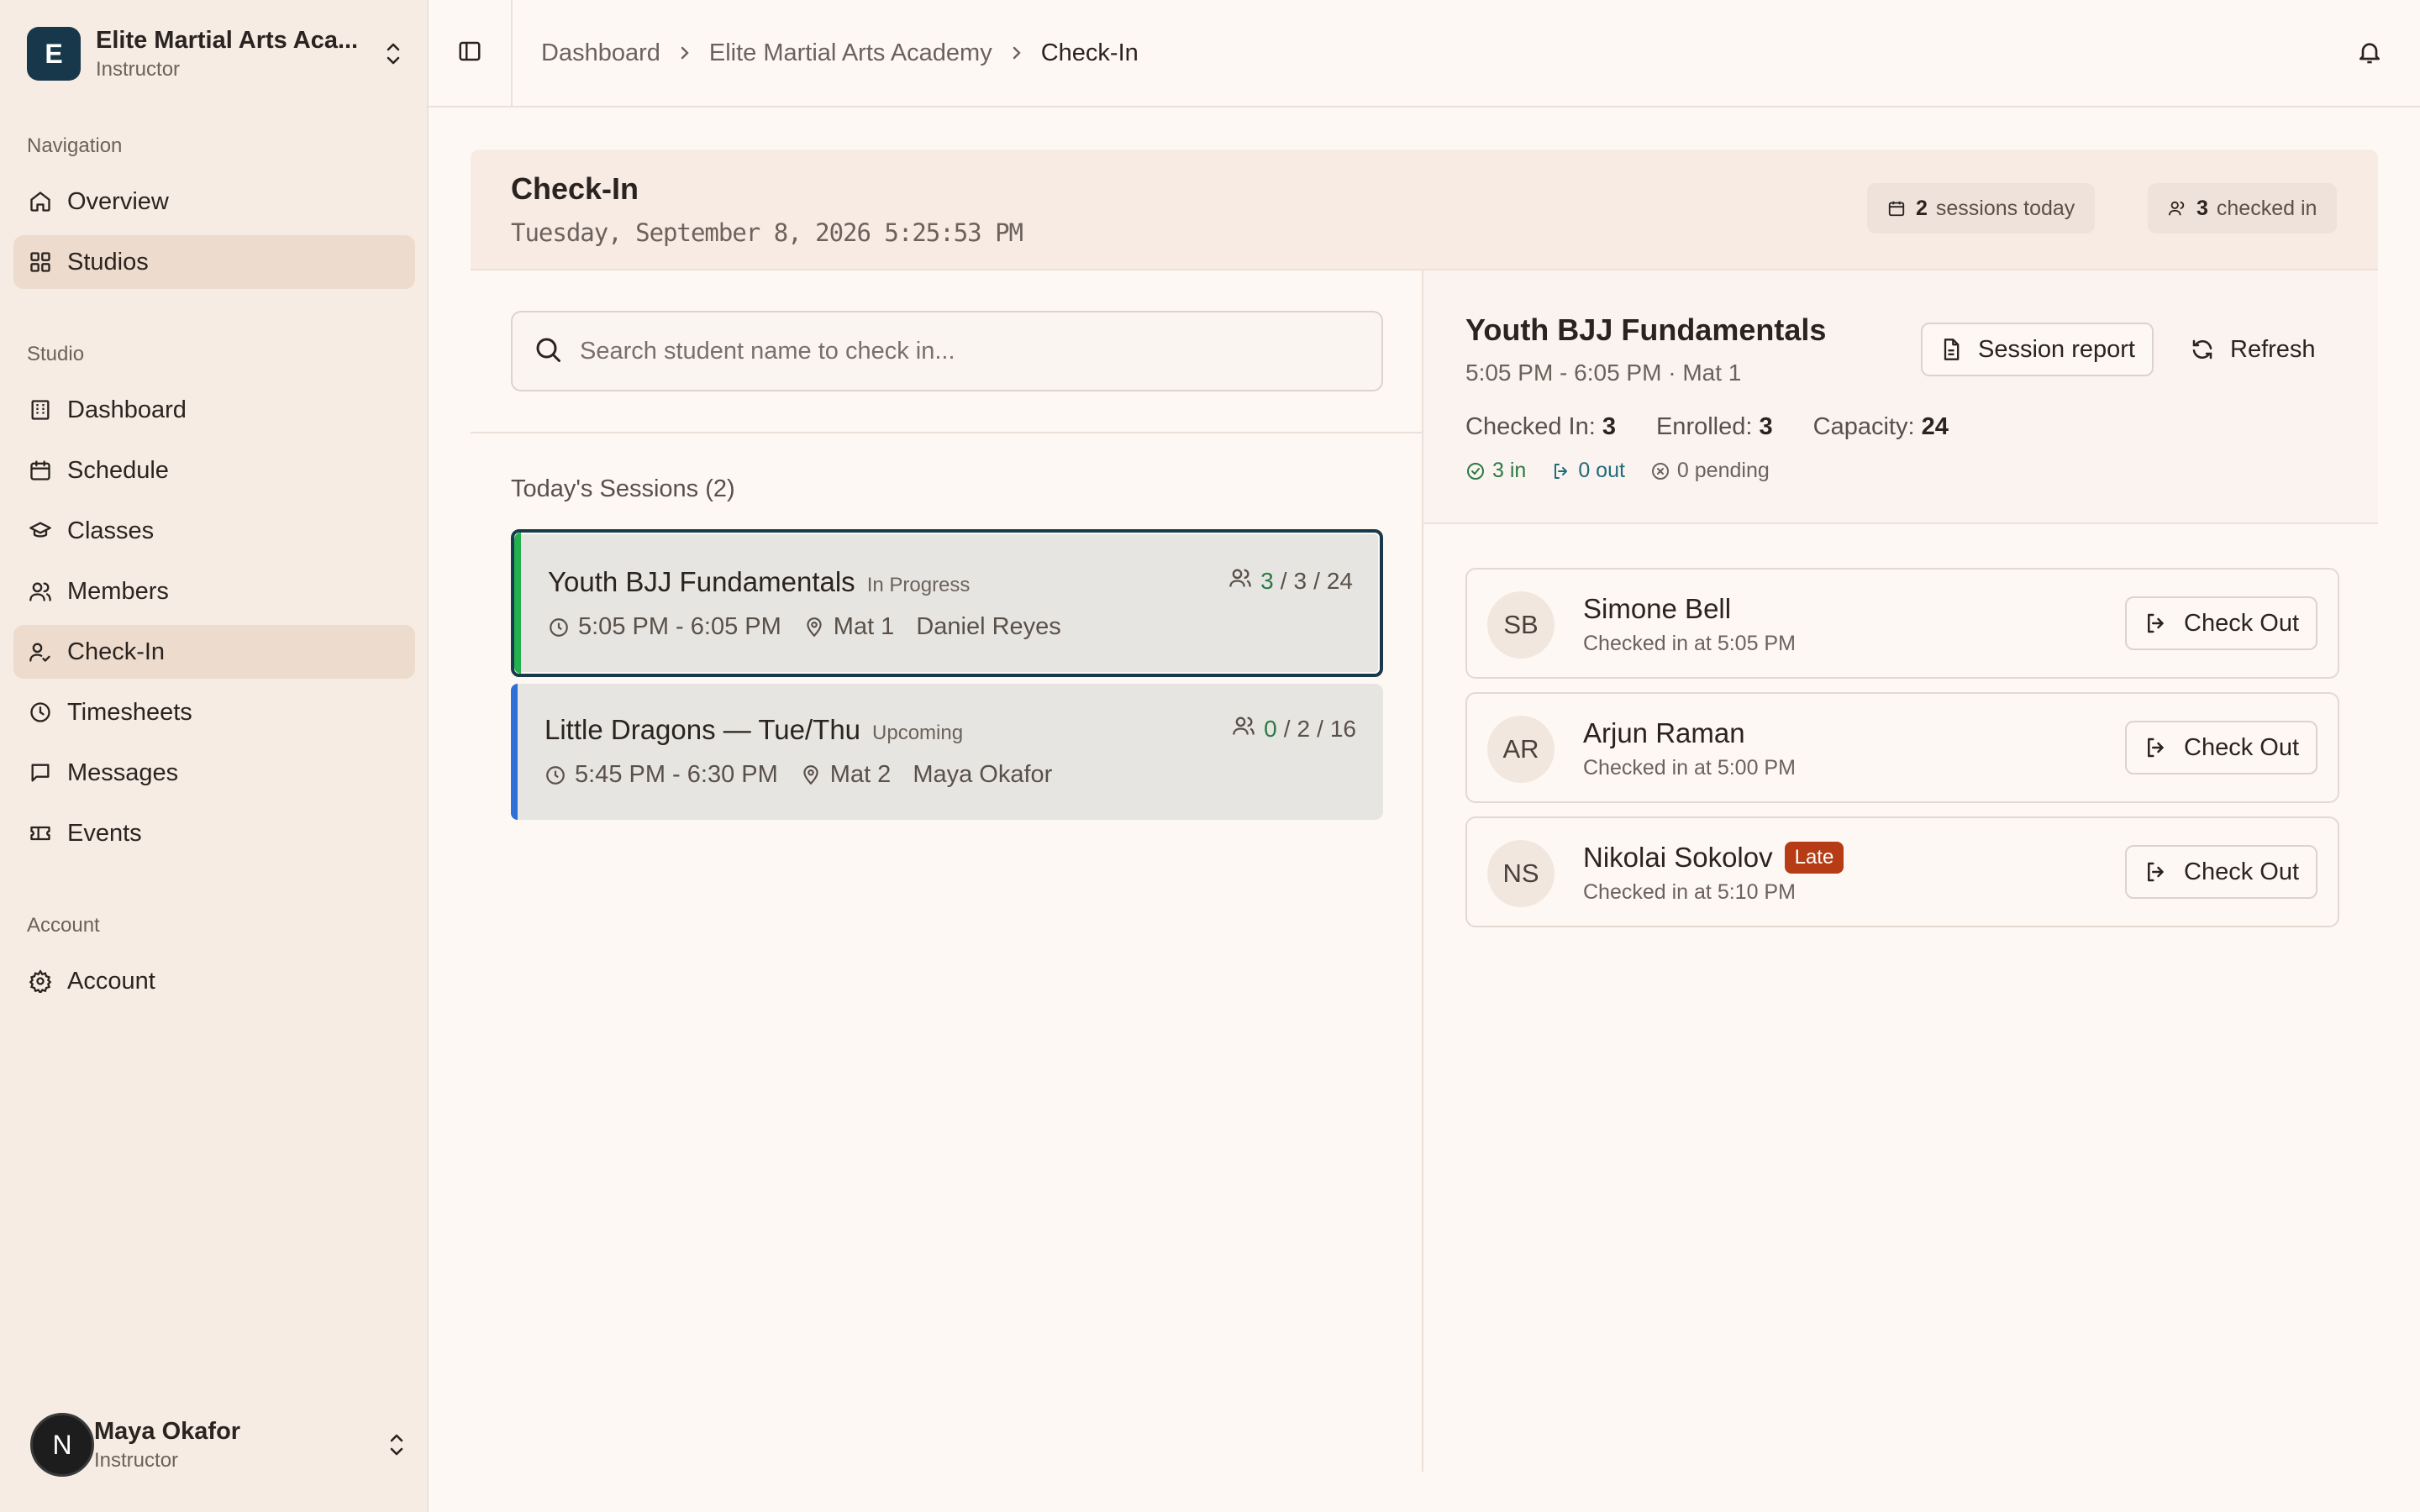  What do you see at coordinates (75, 145) in the screenshot?
I see `nav-section-label: Navigation` at bounding box center [75, 145].